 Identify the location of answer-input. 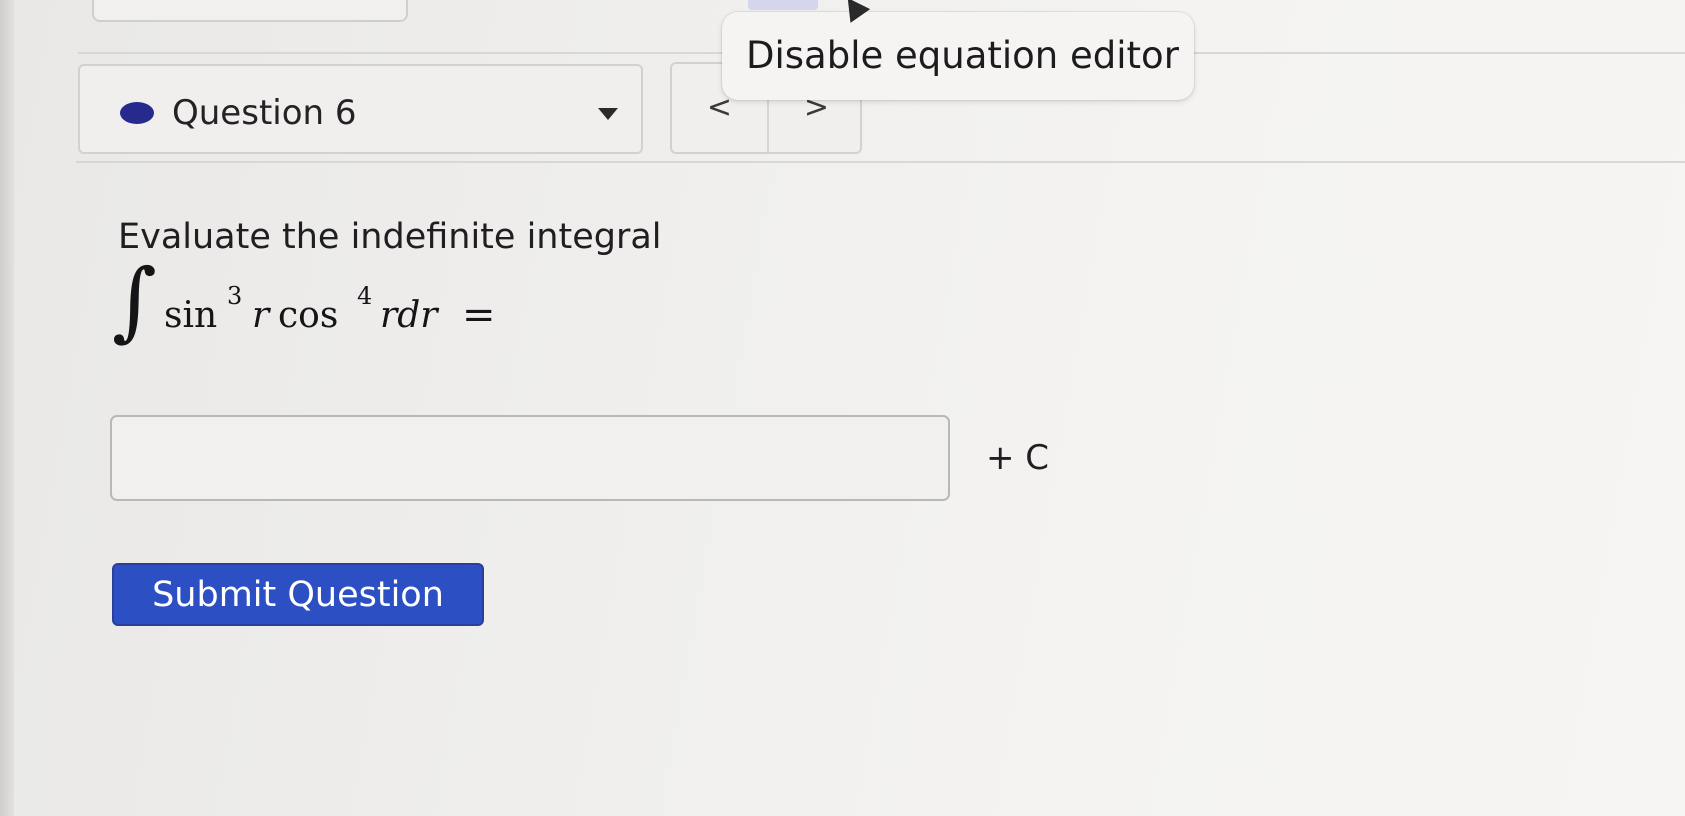
(530, 458).